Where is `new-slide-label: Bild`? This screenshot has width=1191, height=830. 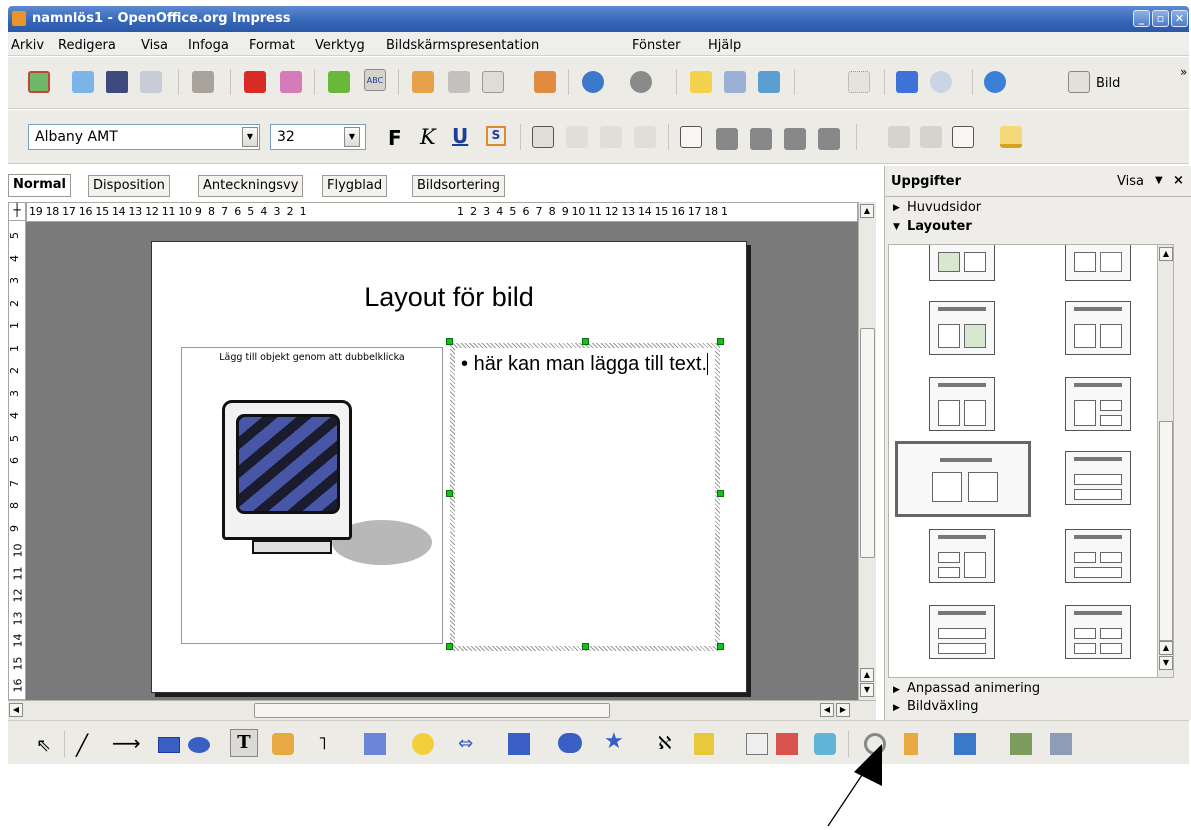 new-slide-label: Bild is located at coordinates (1108, 83).